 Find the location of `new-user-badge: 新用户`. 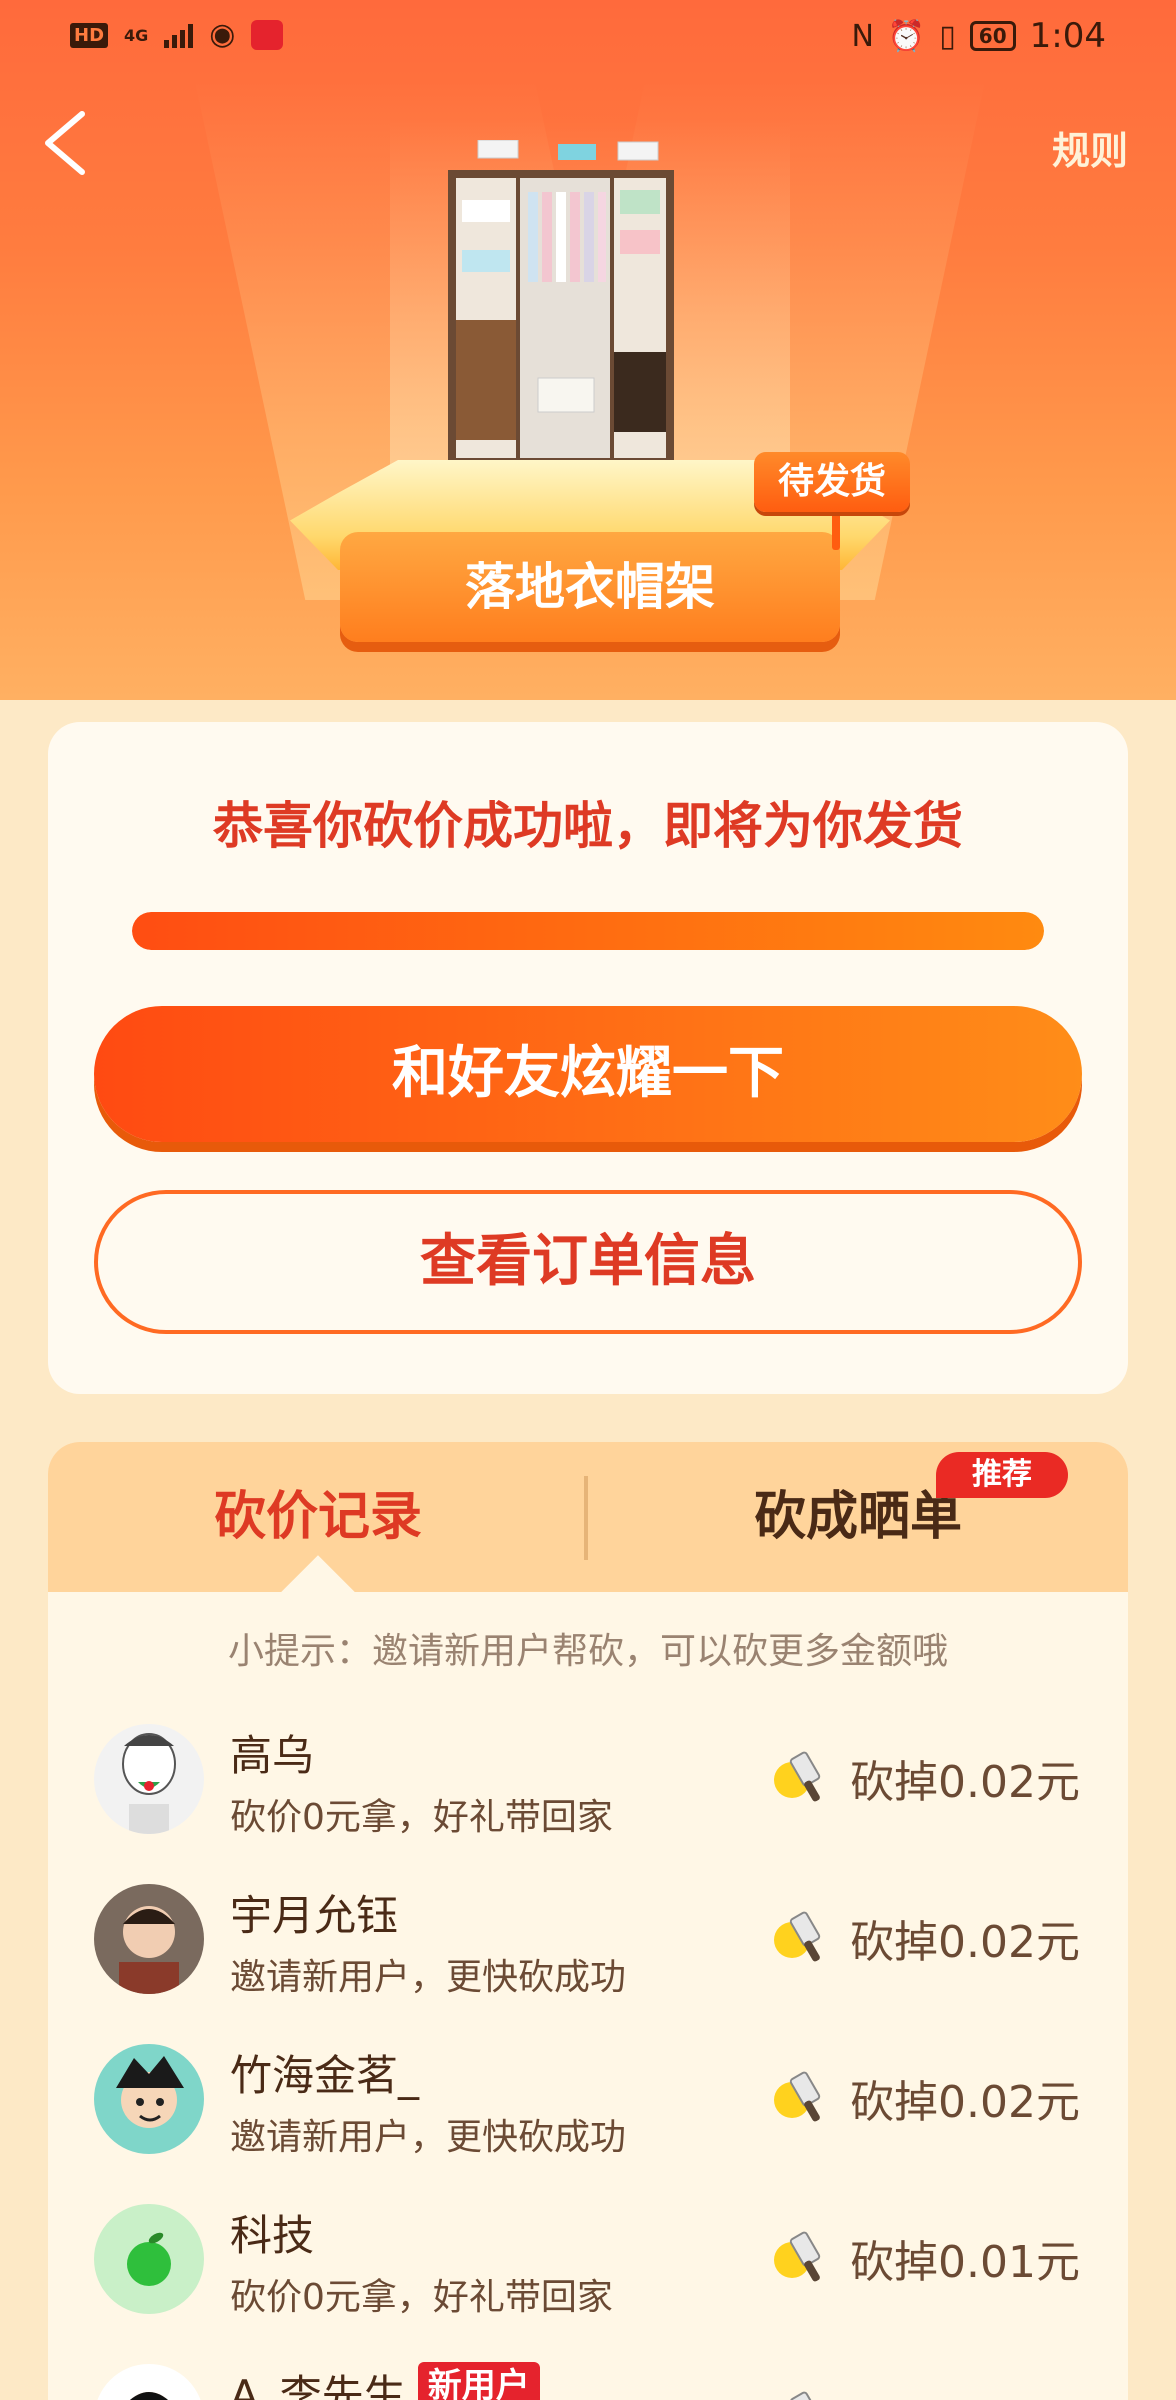

new-user-badge: 新用户 is located at coordinates (478, 2381).